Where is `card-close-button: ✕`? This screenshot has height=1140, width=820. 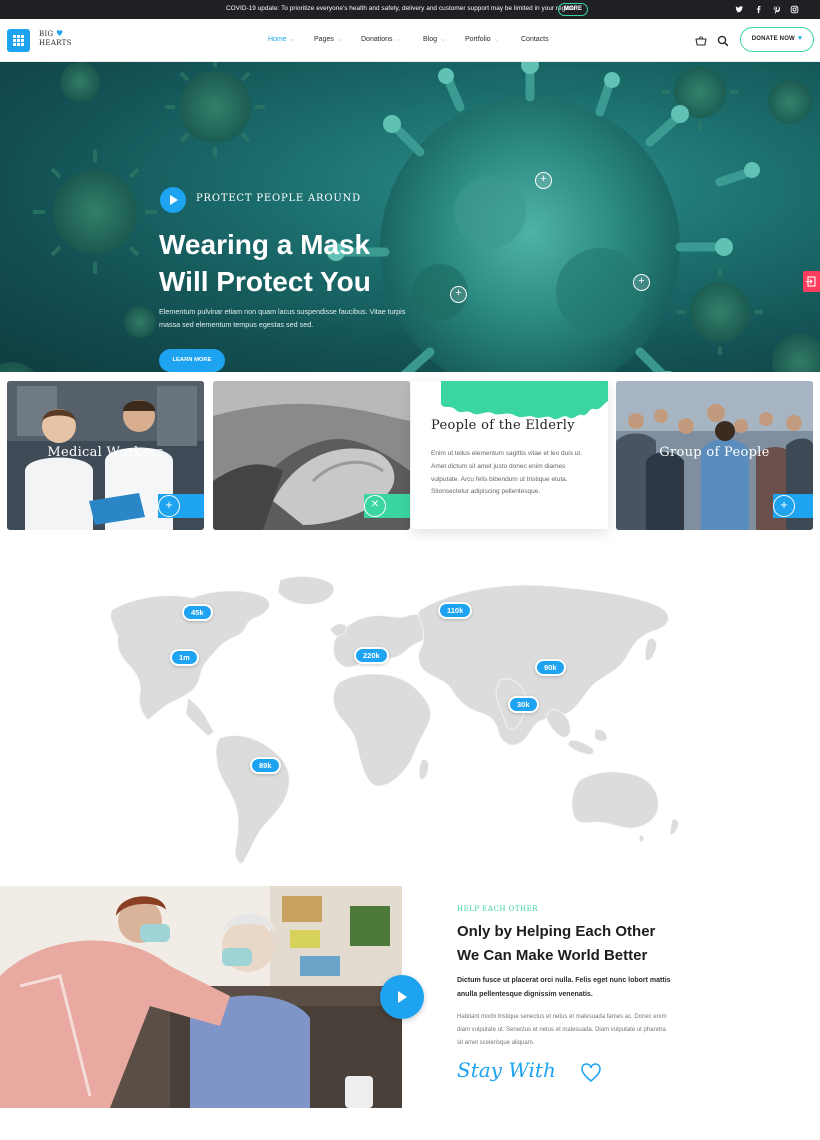 card-close-button: ✕ is located at coordinates (387, 506).